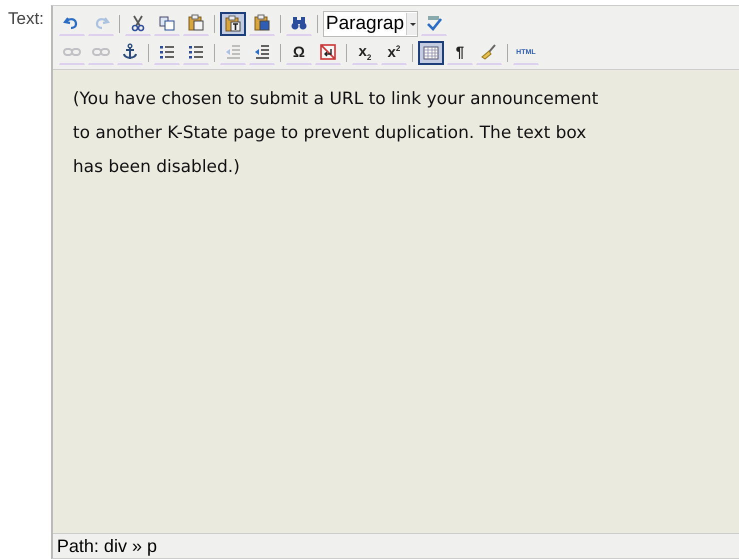 This screenshot has width=739, height=559. I want to click on toolbar-button: Ω, so click(299, 52).